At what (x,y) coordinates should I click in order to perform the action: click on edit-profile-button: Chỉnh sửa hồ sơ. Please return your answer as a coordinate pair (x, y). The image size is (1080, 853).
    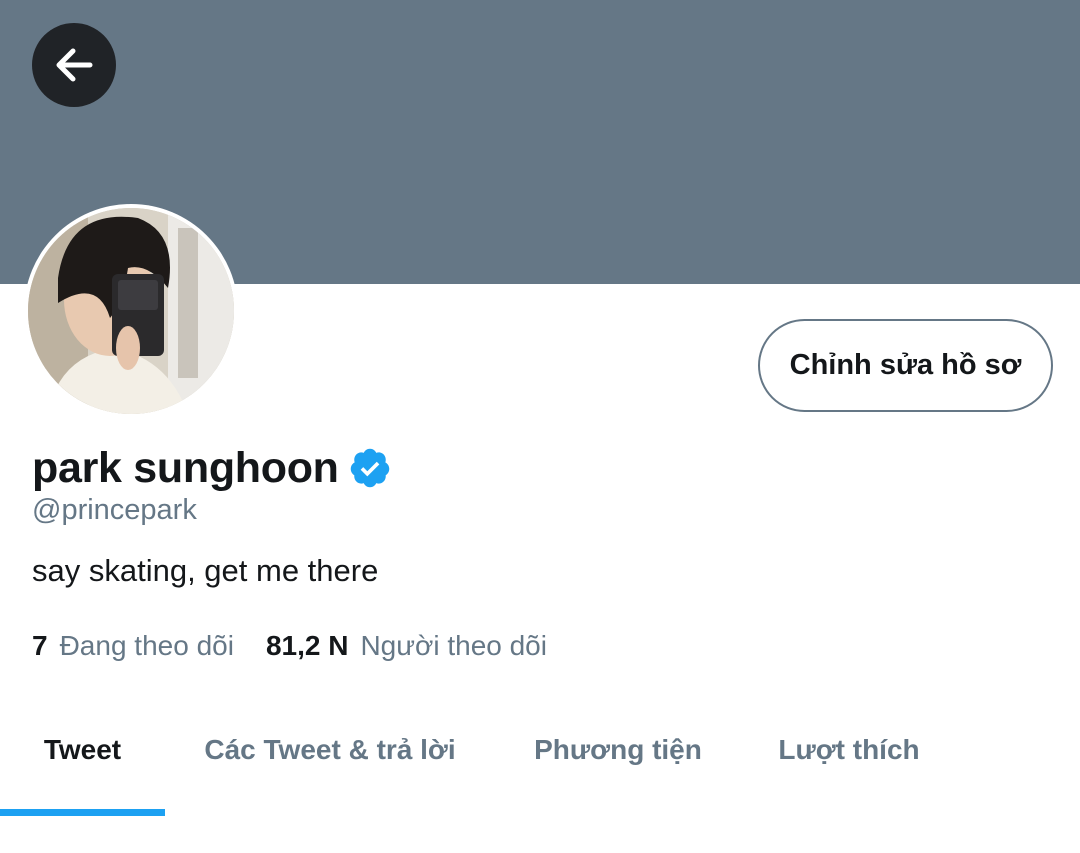
    Looking at the image, I should click on (905, 365).